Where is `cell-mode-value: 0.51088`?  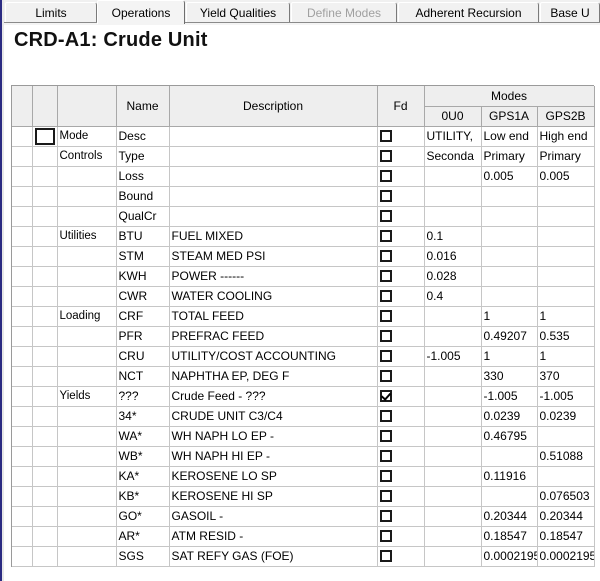 cell-mode-value: 0.51088 is located at coordinates (566, 456).